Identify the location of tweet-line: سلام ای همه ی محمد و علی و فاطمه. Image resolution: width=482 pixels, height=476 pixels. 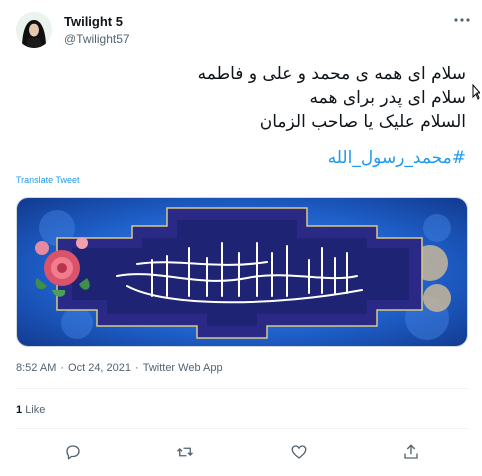
(331, 74).